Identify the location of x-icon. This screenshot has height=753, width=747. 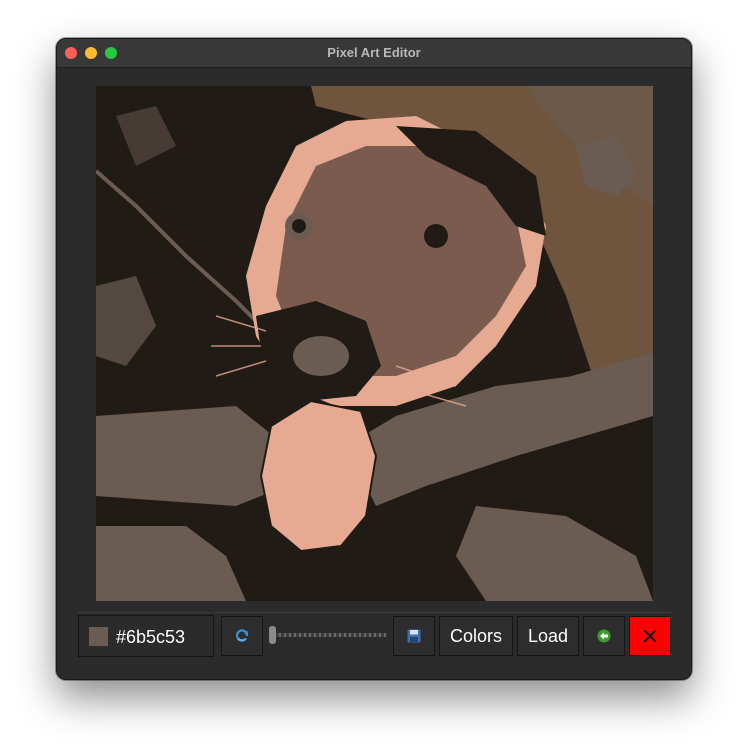
(650, 636).